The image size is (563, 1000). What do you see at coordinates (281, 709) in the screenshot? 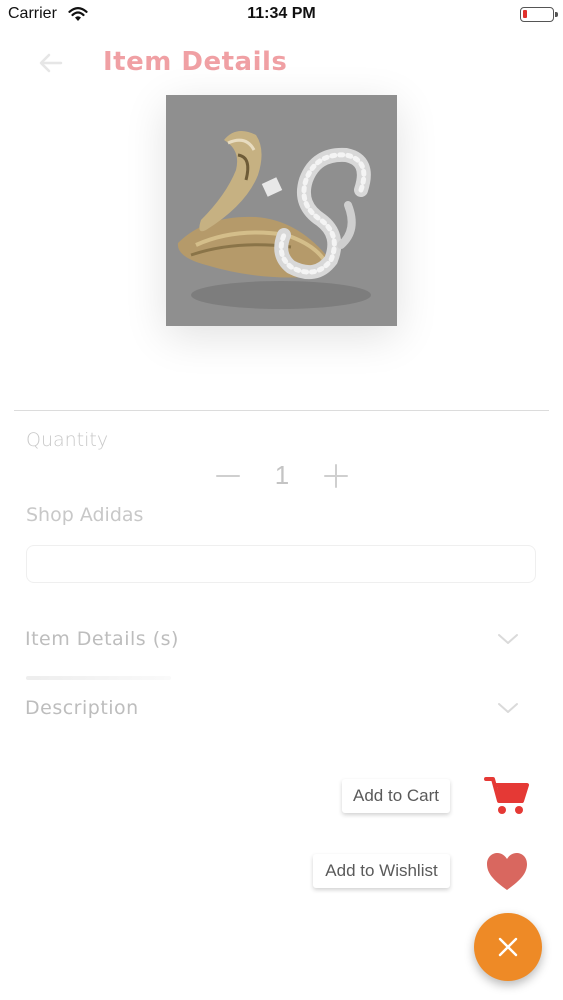
I see `description-accordion: Description` at bounding box center [281, 709].